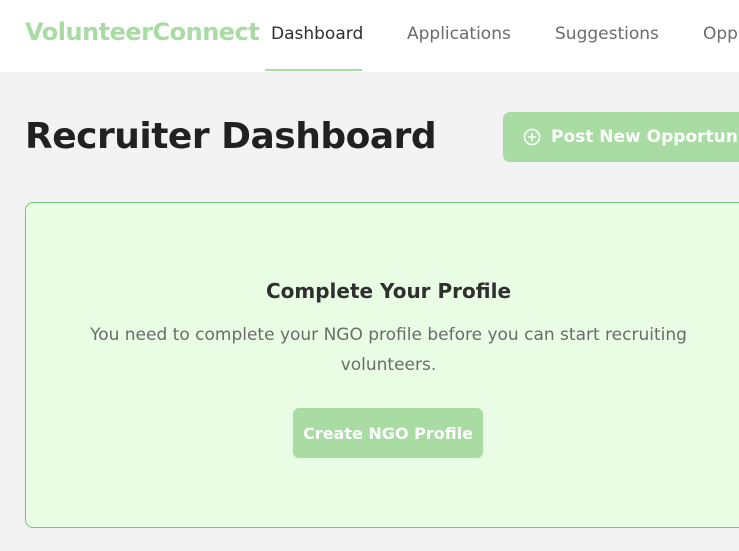  I want to click on brand-logo: VolunteerConnect, so click(142, 32).